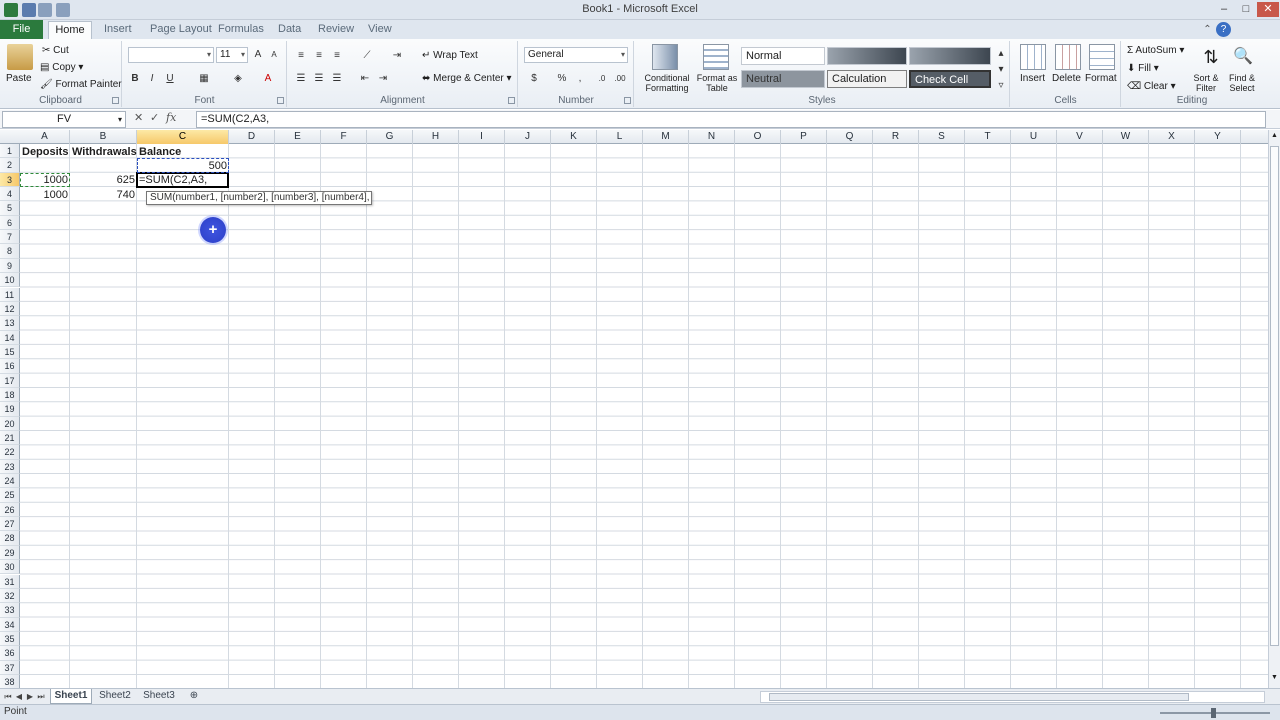 This screenshot has width=1280, height=720. What do you see at coordinates (1001, 86) in the screenshot?
I see `styles-more-icon: ▿` at bounding box center [1001, 86].